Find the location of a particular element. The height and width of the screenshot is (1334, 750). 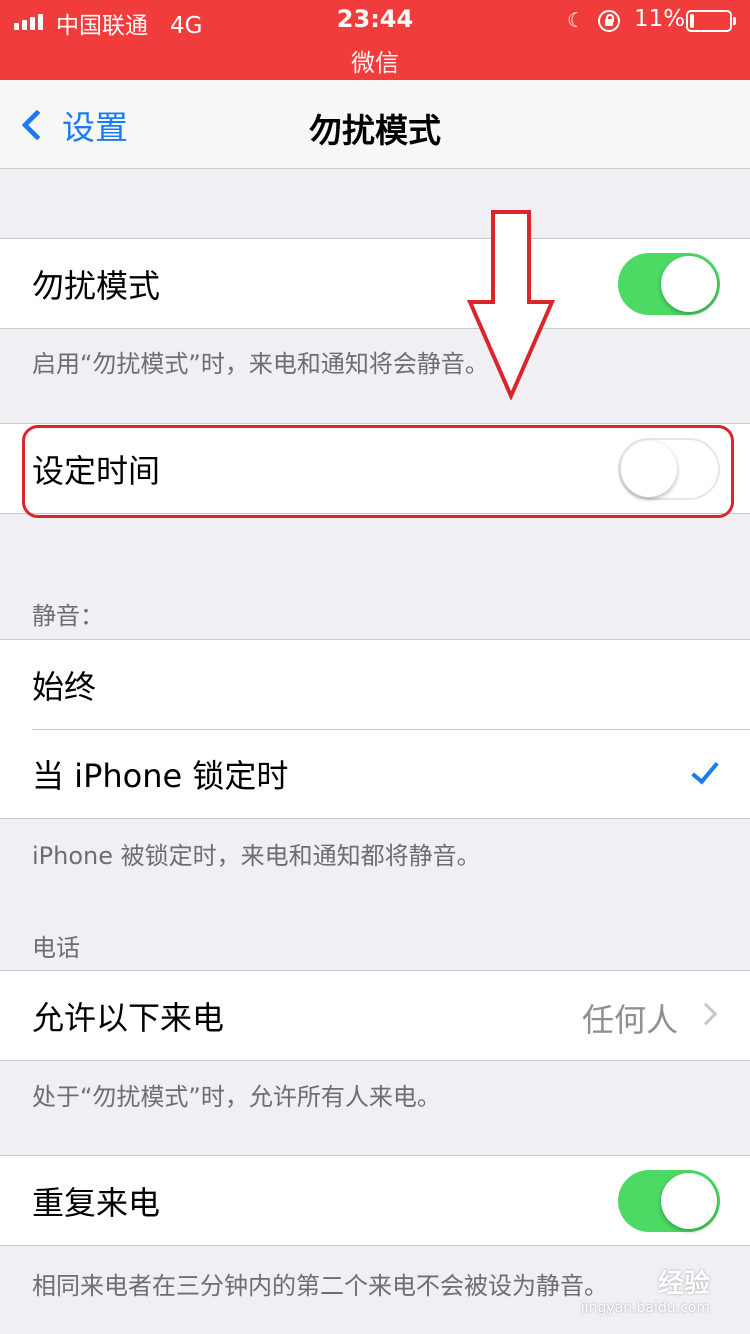

phone-footer: 处于“勿扰模式”时，允许所有人来电。 is located at coordinates (236, 1097).